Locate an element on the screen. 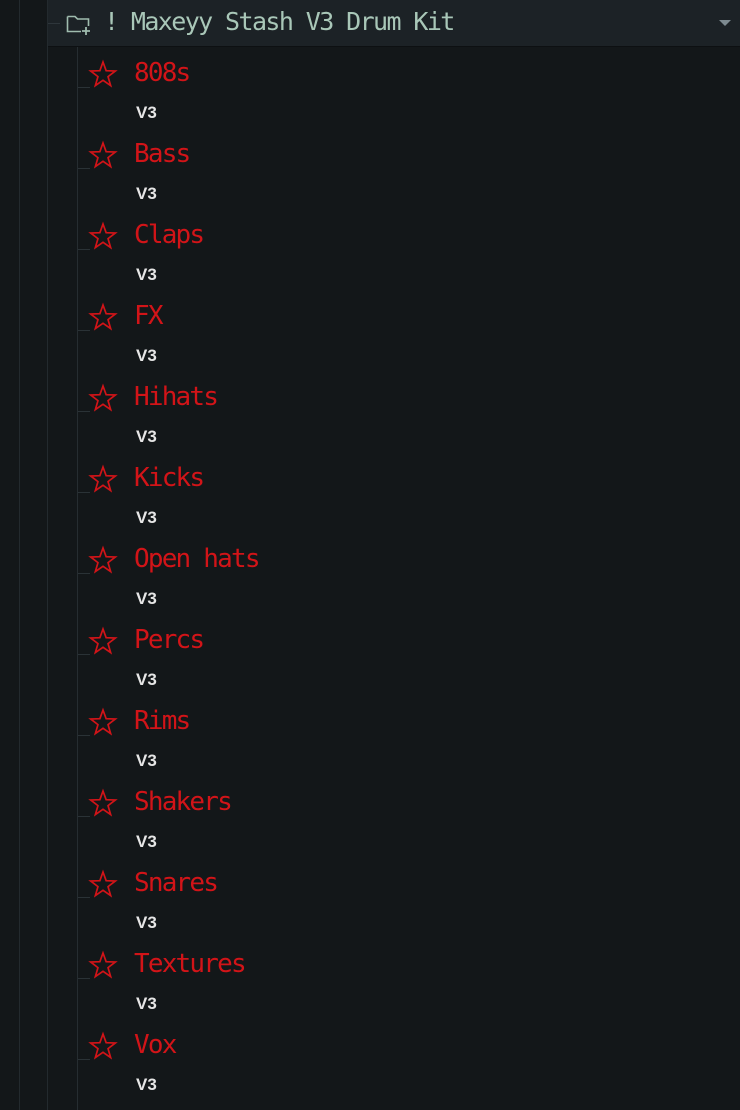  list-item: Shakers V3 is located at coordinates (370, 816).